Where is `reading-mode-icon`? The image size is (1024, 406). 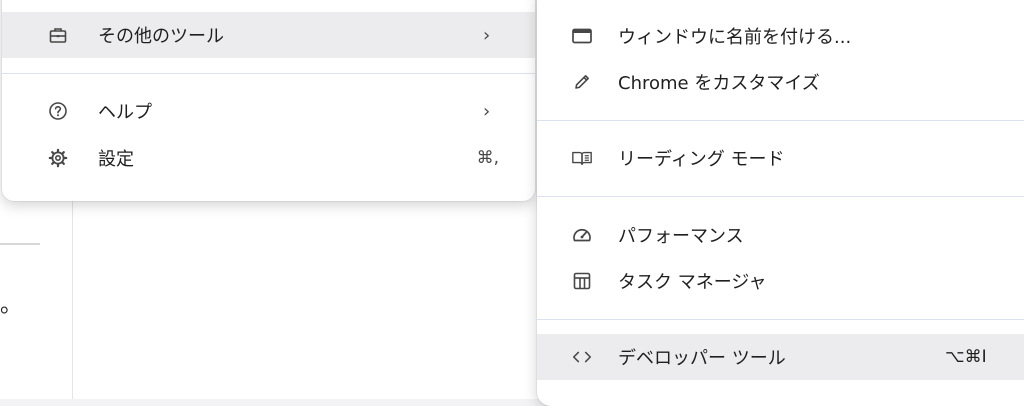 reading-mode-icon is located at coordinates (582, 158).